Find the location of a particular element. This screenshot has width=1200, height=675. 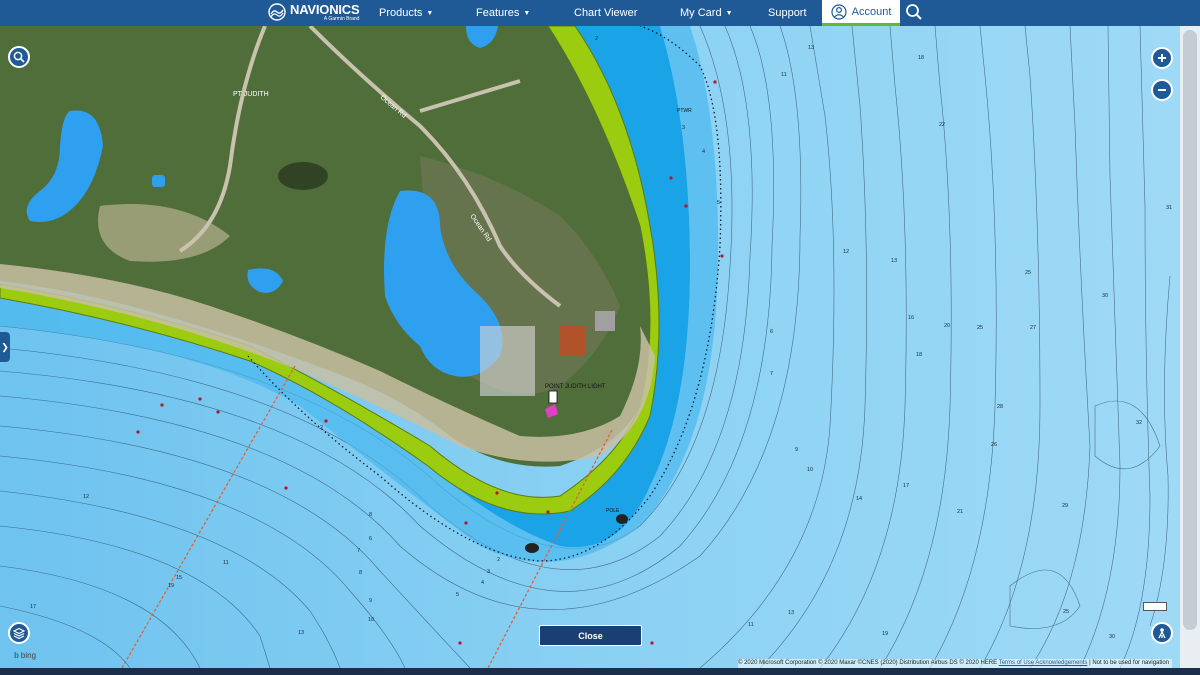

depth-sounding: 27 is located at coordinates (1033, 328).